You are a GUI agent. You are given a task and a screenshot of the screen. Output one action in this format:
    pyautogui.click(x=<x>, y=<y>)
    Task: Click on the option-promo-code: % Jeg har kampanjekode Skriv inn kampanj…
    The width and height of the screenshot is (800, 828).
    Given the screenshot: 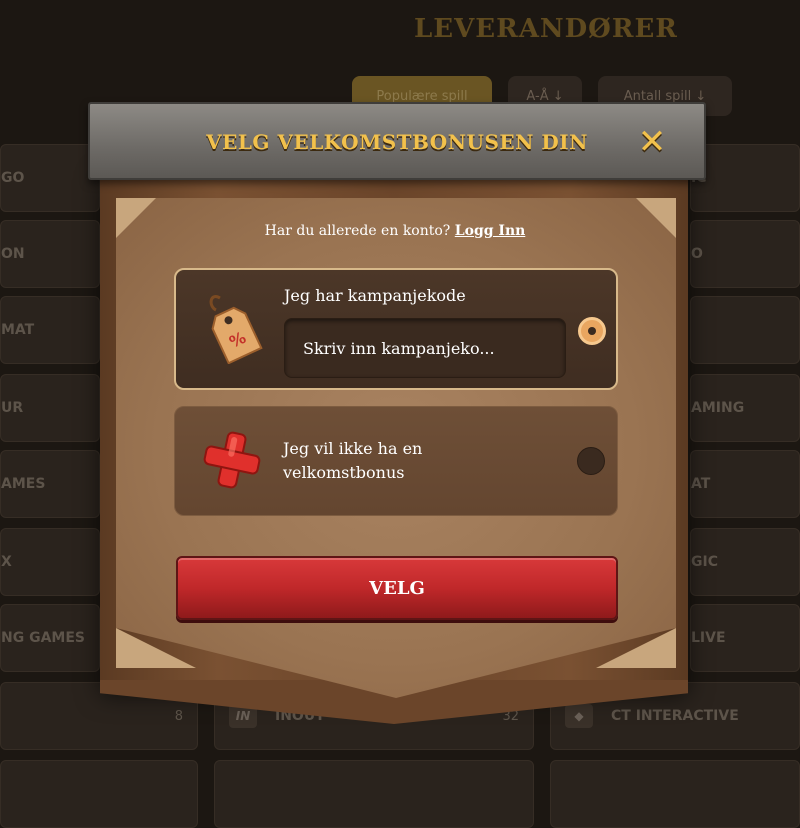 What is the action you would take?
    pyautogui.click(x=396, y=329)
    